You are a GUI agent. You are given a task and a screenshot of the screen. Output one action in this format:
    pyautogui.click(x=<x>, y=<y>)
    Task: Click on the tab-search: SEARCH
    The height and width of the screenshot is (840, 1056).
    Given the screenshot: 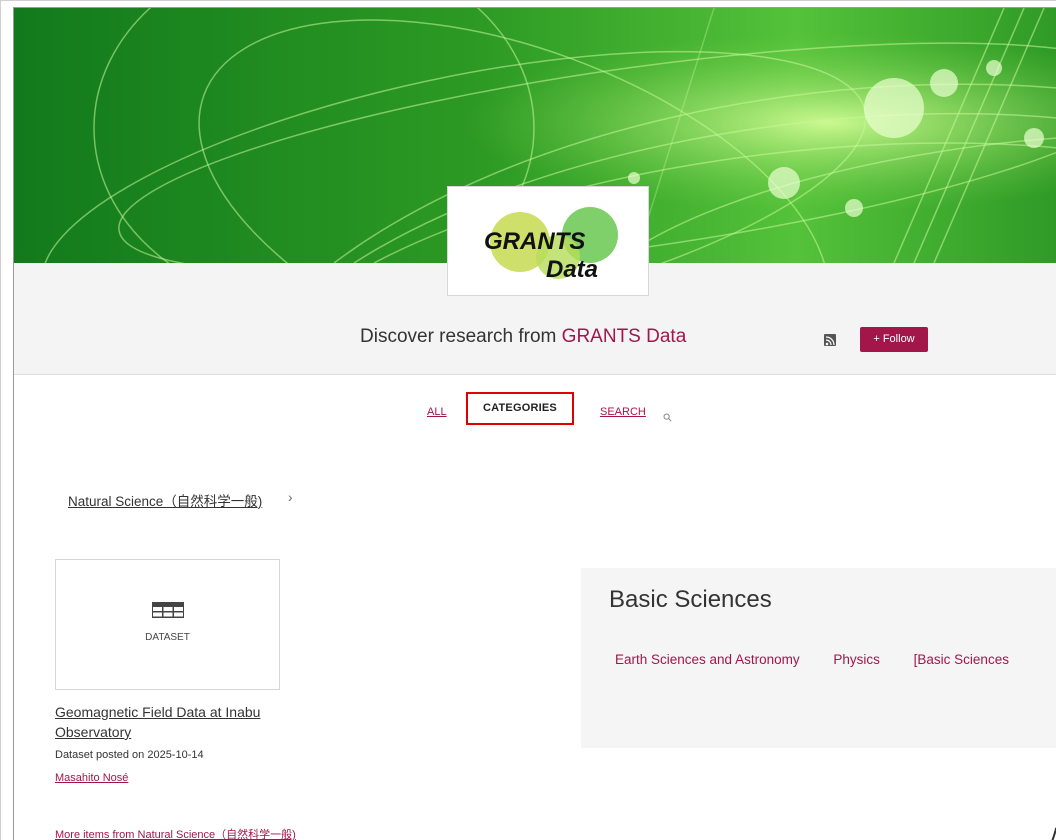 What is the action you would take?
    pyautogui.click(x=623, y=412)
    